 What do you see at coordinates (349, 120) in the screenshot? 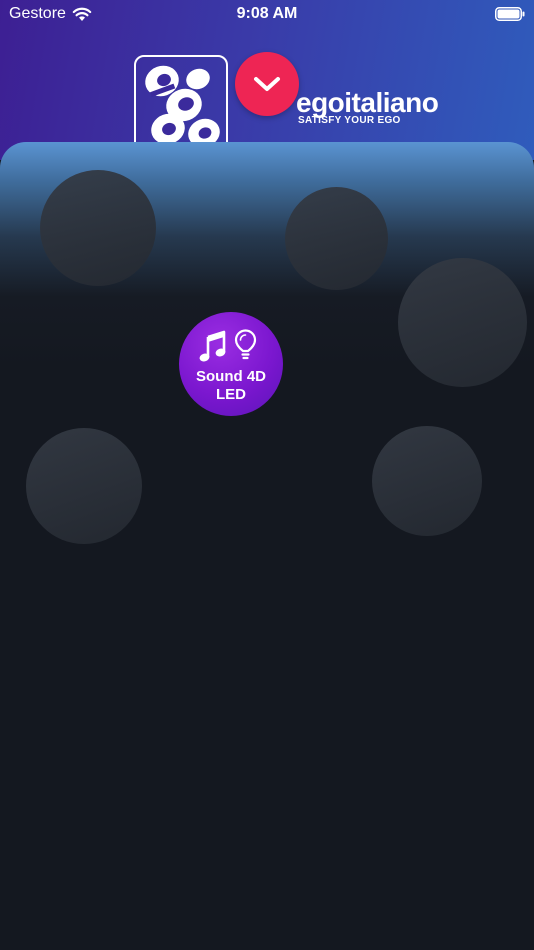
I see `brand-tagline: SATISFY YOUR EGO` at bounding box center [349, 120].